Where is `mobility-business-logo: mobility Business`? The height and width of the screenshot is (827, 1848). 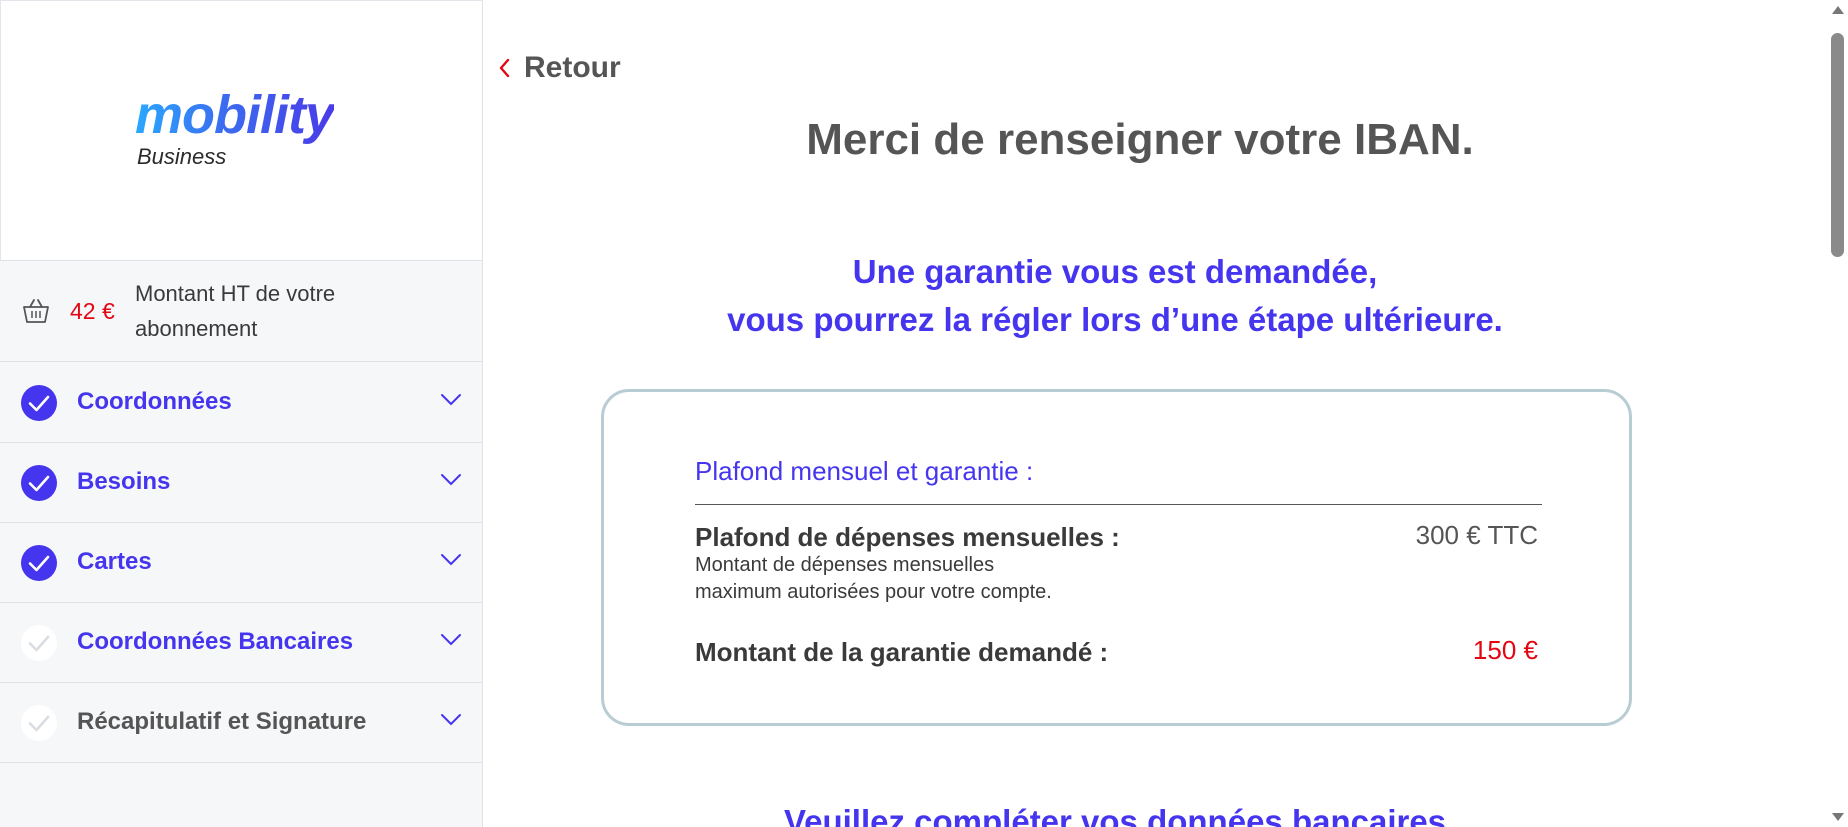
mobility-business-logo: mobility Business is located at coordinates (250, 130).